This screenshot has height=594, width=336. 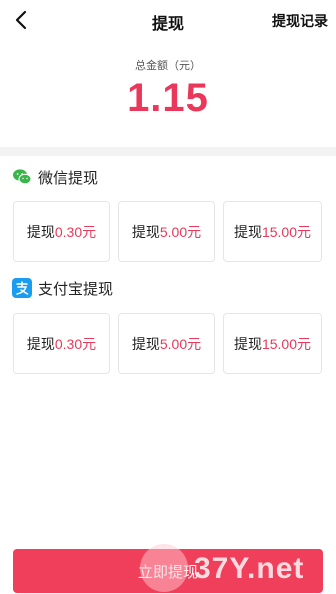 I want to click on watermark-logo-icon, so click(x=164, y=568).